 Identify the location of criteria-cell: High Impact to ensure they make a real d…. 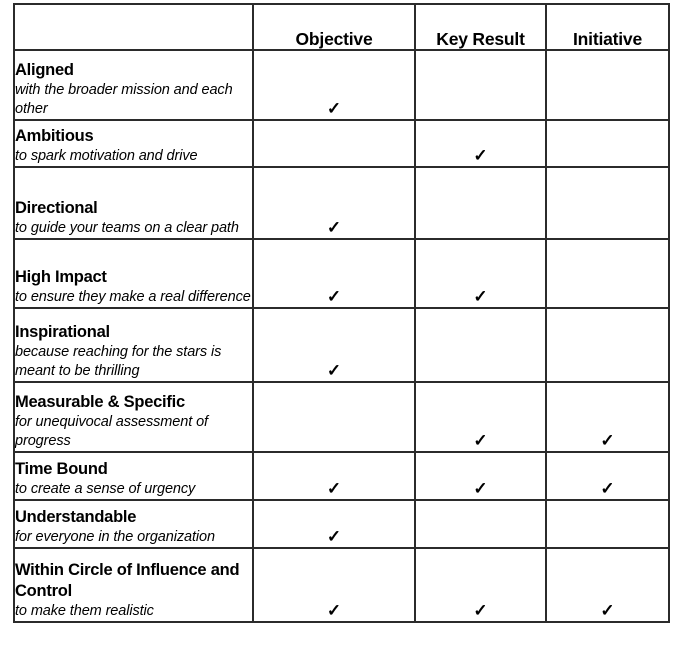
(133, 273).